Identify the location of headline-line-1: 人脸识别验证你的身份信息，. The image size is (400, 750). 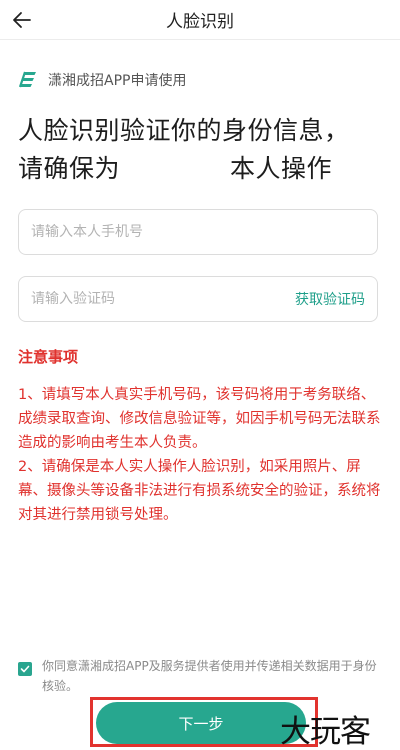
(184, 130).